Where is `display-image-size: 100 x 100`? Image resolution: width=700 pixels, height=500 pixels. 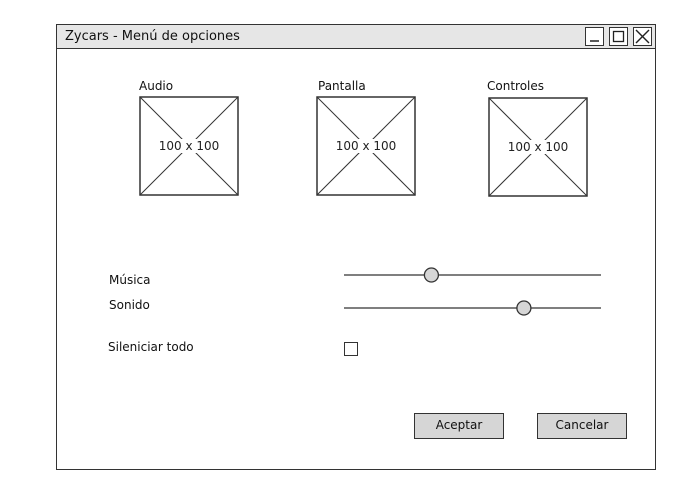
display-image-size: 100 x 100 is located at coordinates (366, 146).